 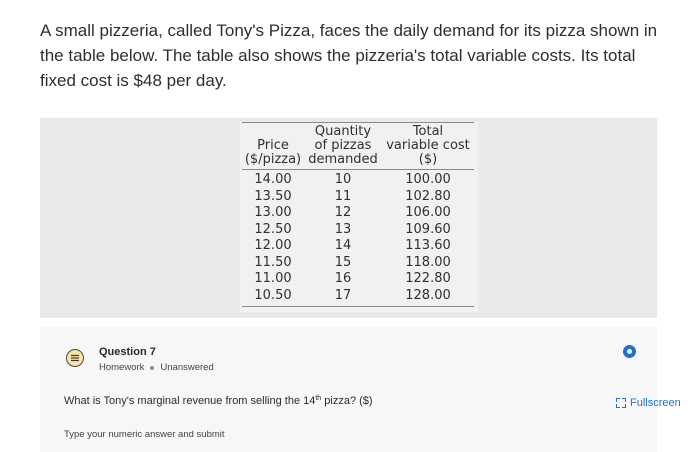 I want to click on table-row: 12.00 14 113.60, so click(x=358, y=246).